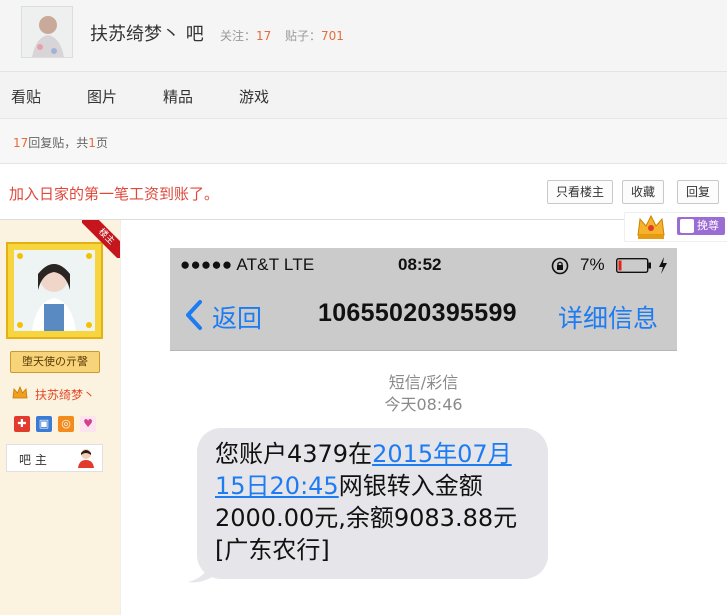  What do you see at coordinates (698, 192) in the screenshot?
I see `reply-button: 回复` at bounding box center [698, 192].